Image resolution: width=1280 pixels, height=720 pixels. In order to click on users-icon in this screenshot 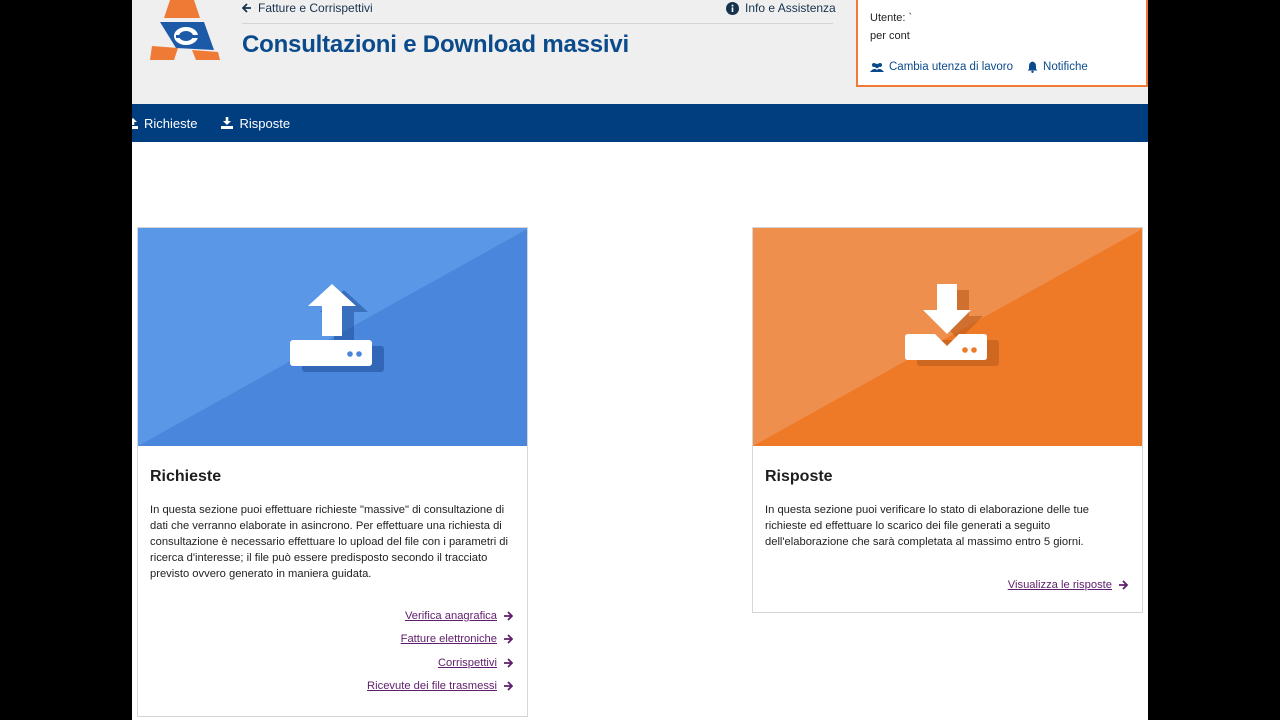, I will do `click(877, 67)`.